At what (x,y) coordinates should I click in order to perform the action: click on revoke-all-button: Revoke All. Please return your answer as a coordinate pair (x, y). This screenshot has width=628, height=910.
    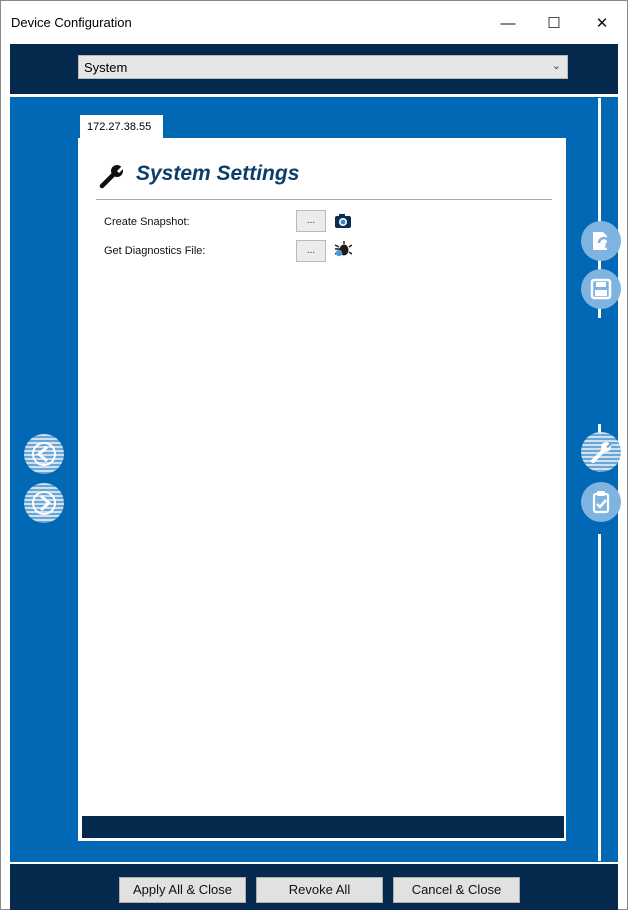
    Looking at the image, I should click on (319, 890).